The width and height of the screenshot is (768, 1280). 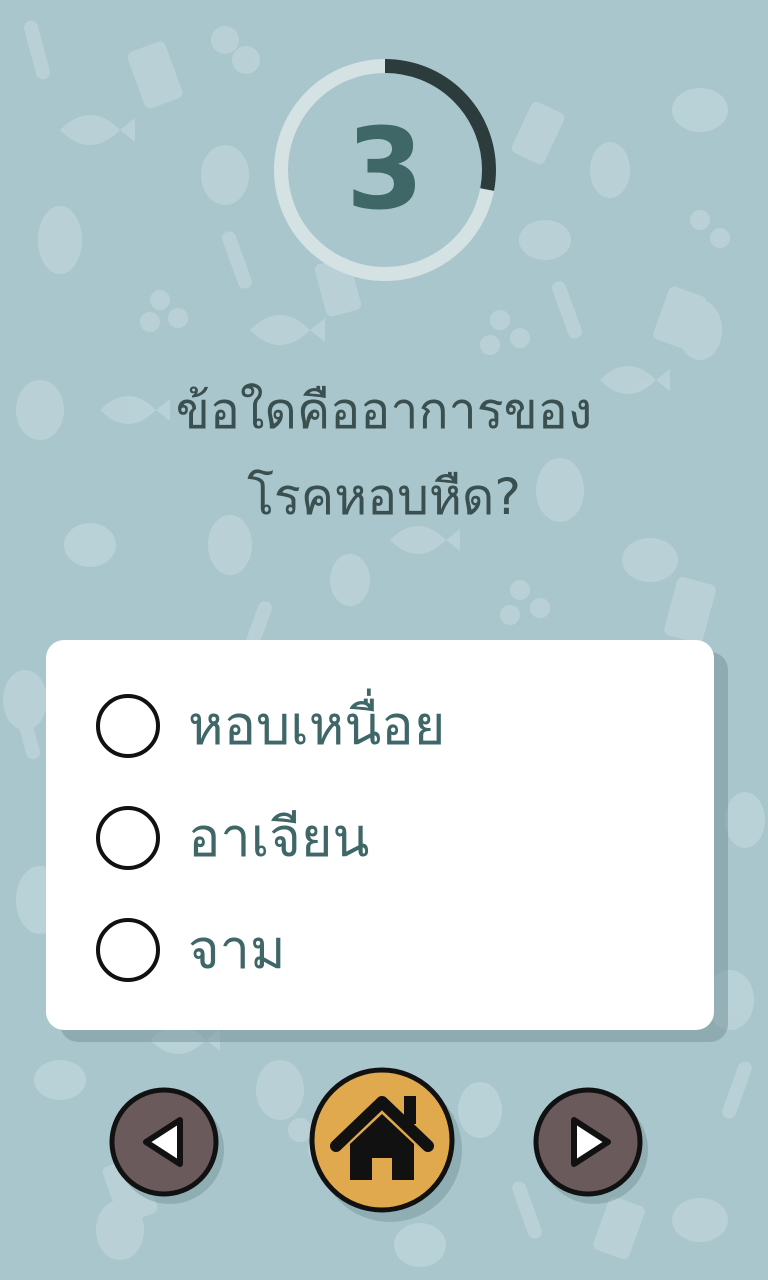 What do you see at coordinates (279, 837) in the screenshot?
I see `answer-label: อาเจียน` at bounding box center [279, 837].